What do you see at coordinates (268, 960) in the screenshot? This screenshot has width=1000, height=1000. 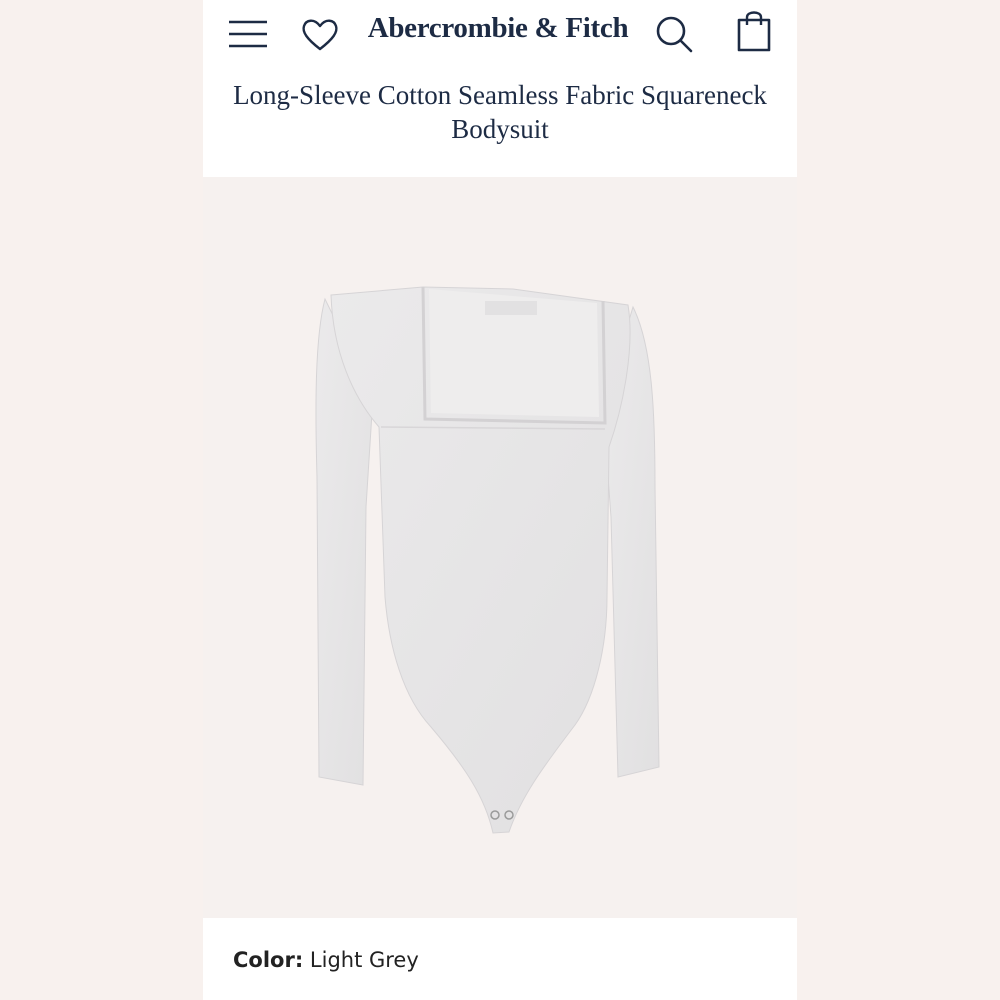 I see `color-label: Color:` at bounding box center [268, 960].